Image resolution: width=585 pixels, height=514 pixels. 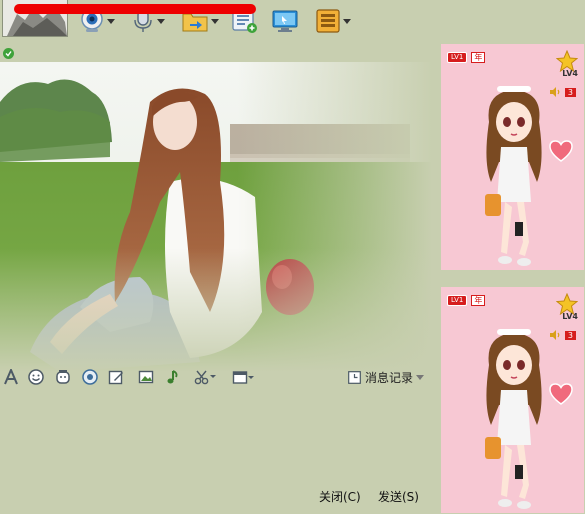 What do you see at coordinates (243, 377) in the screenshot?
I see `window-shake-icon` at bounding box center [243, 377].